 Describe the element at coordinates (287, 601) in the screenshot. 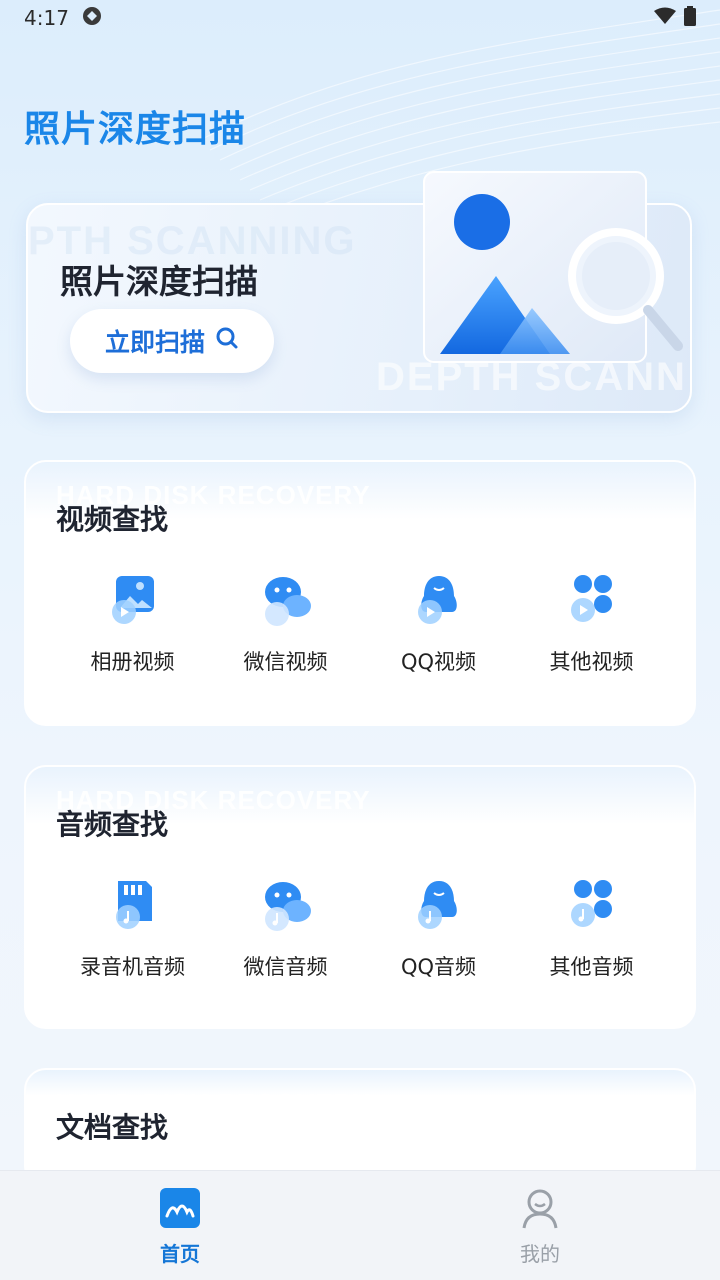

I see `wechat-video-icon` at that location.